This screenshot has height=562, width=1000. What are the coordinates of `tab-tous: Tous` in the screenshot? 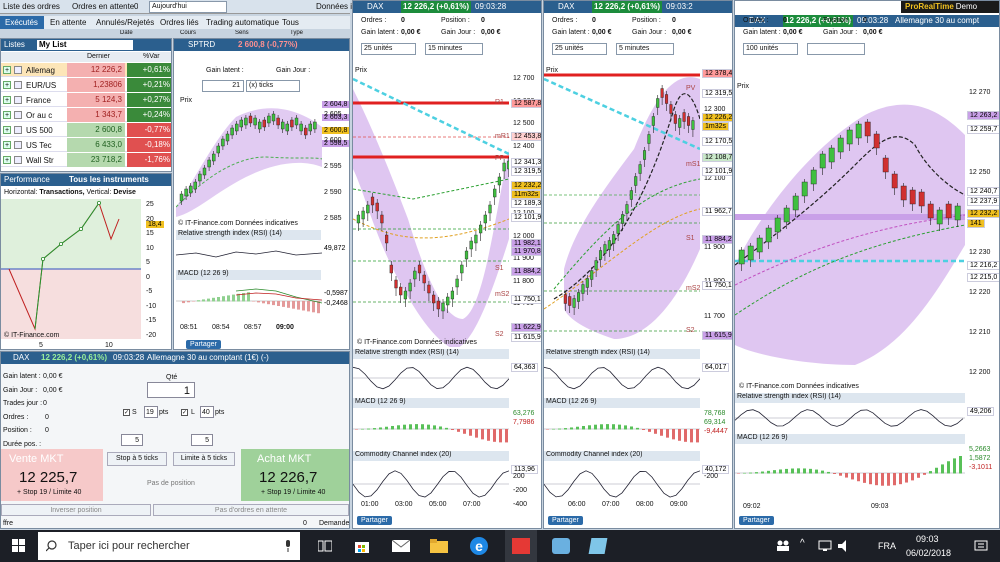 It's located at (290, 22).